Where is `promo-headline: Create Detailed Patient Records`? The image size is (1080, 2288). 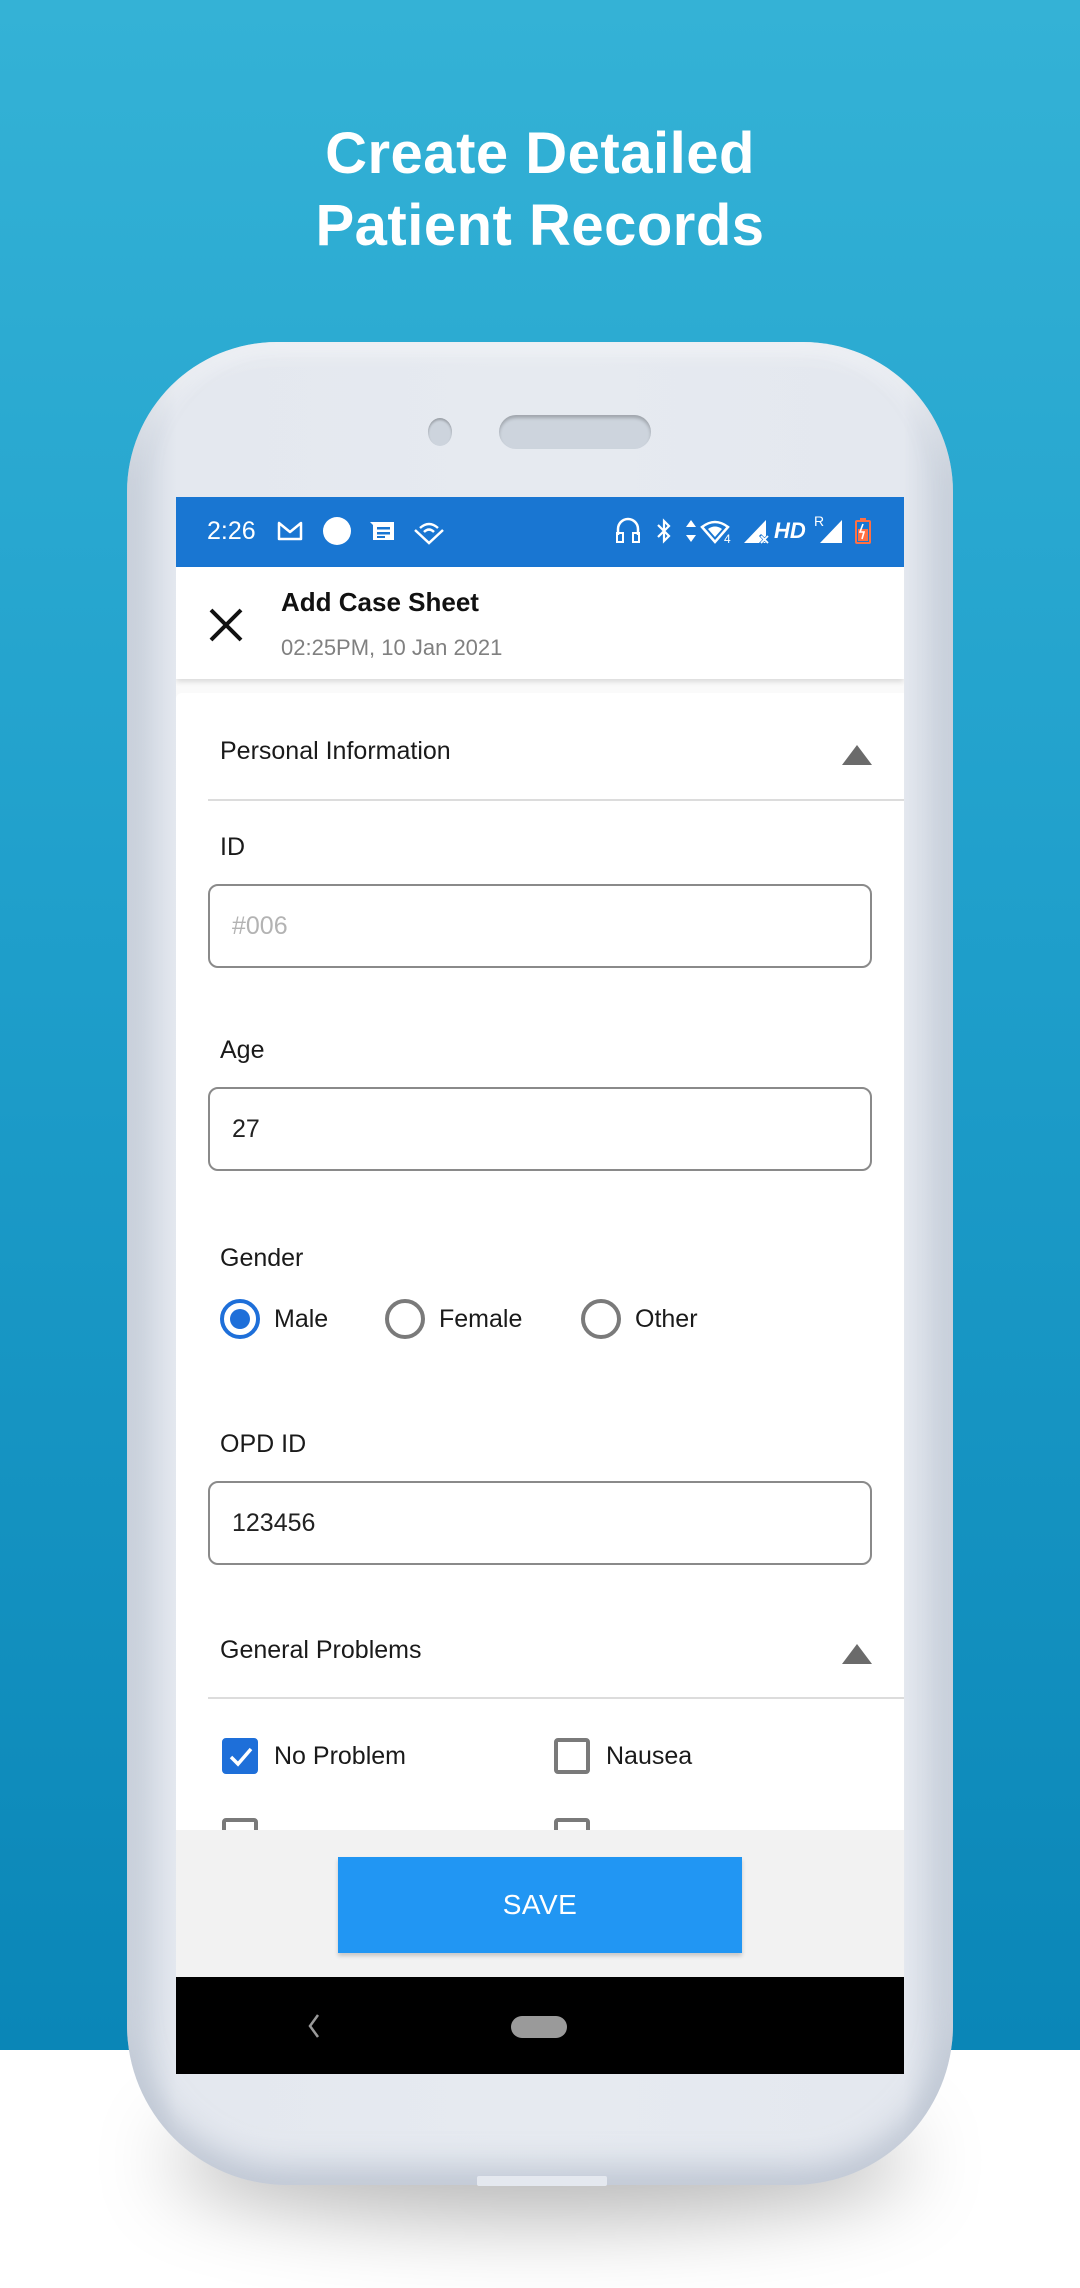
promo-headline: Create Detailed Patient Records is located at coordinates (540, 190).